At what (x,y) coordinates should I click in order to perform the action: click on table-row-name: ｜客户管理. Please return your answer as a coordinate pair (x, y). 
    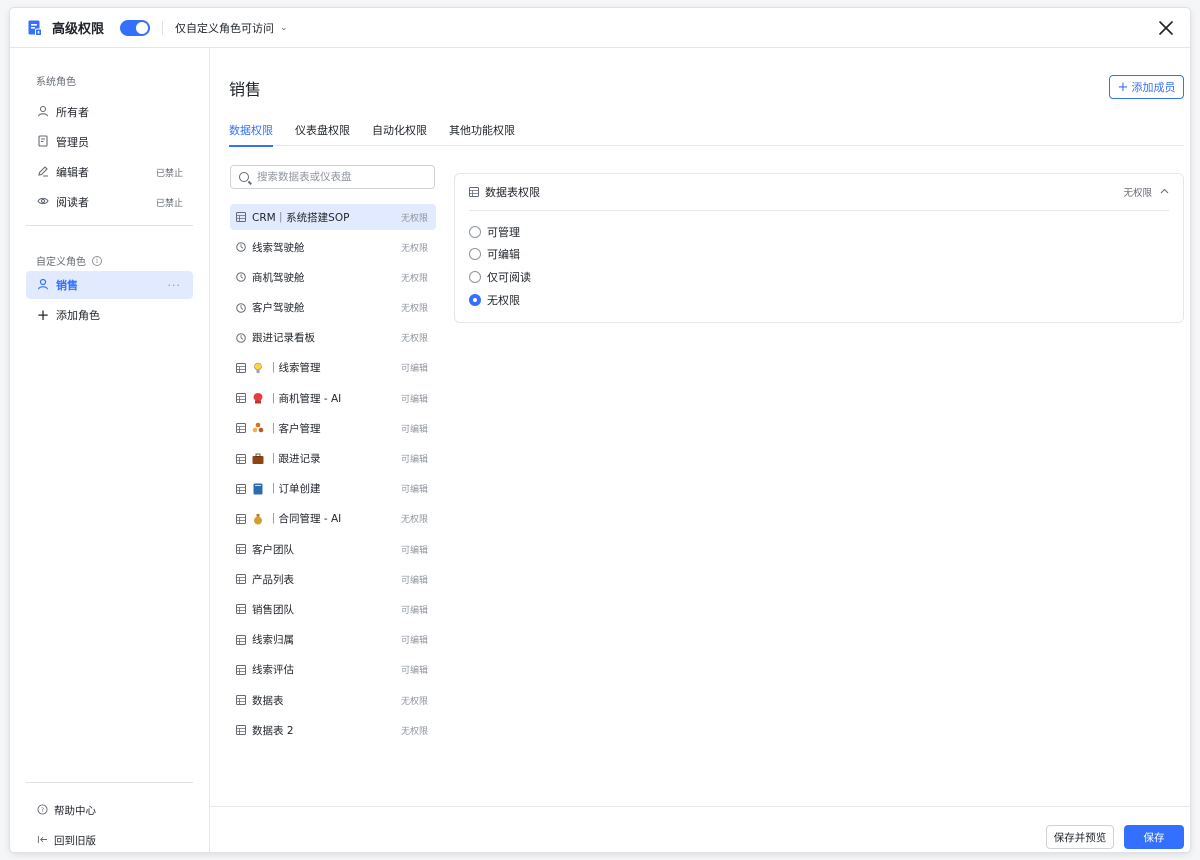
    Looking at the image, I should click on (294, 428).